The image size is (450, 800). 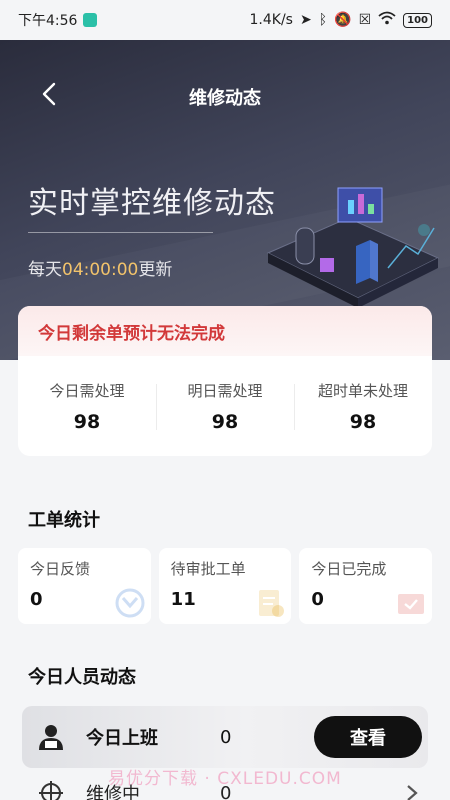 I want to click on network-speed: 1.4K/s, so click(x=271, y=20).